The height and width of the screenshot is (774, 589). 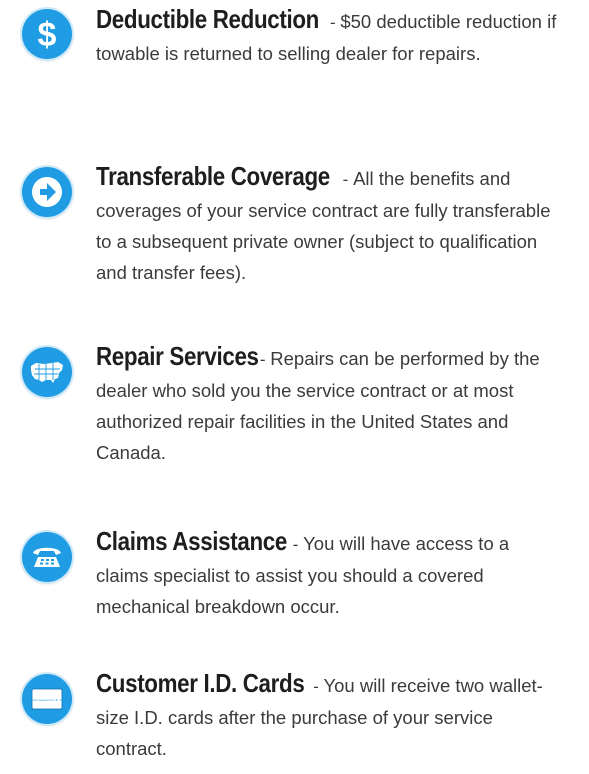 I want to click on arrow-right-icon, so click(x=47, y=192).